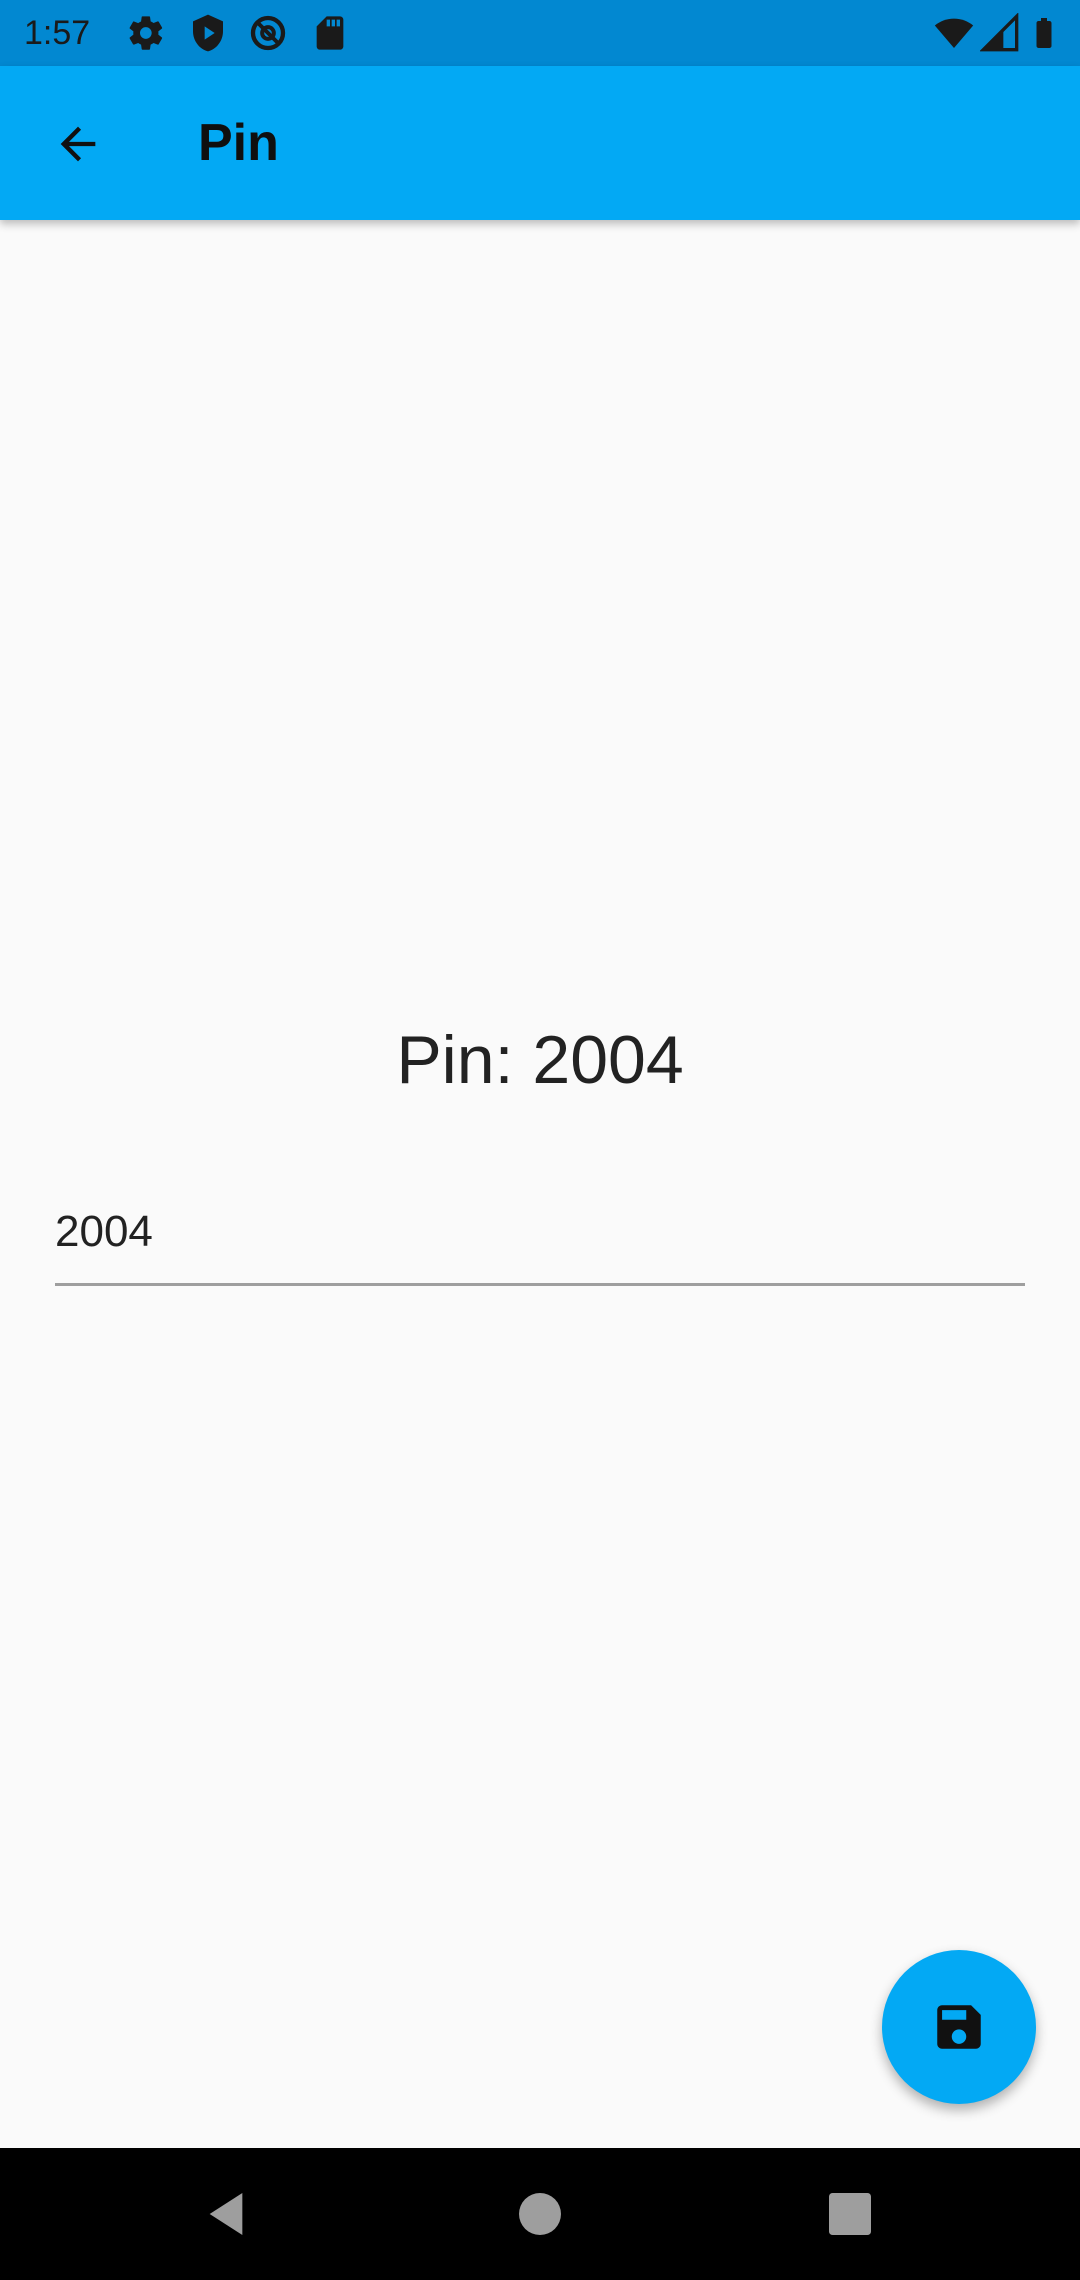 Image resolution: width=1080 pixels, height=2280 pixels. Describe the element at coordinates (268, 33) in the screenshot. I see `at-sign-icon` at that location.